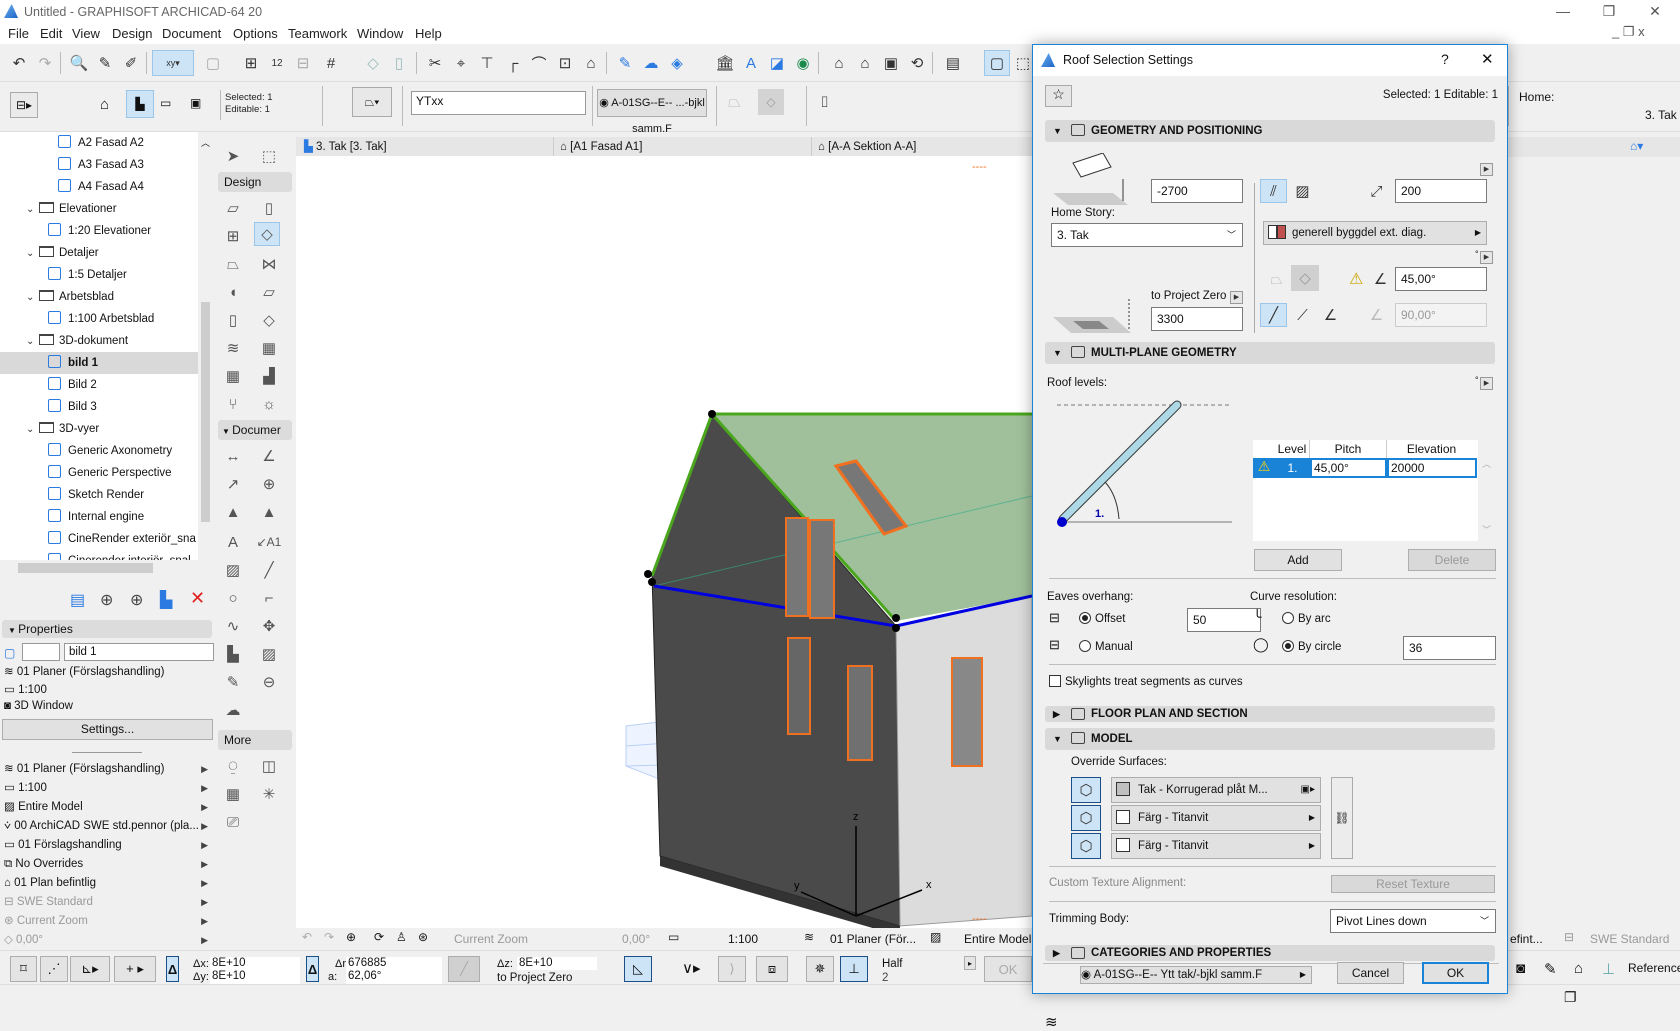 The width and height of the screenshot is (1680, 1031). I want to click on zoom-back-icon: ↶, so click(307, 937).